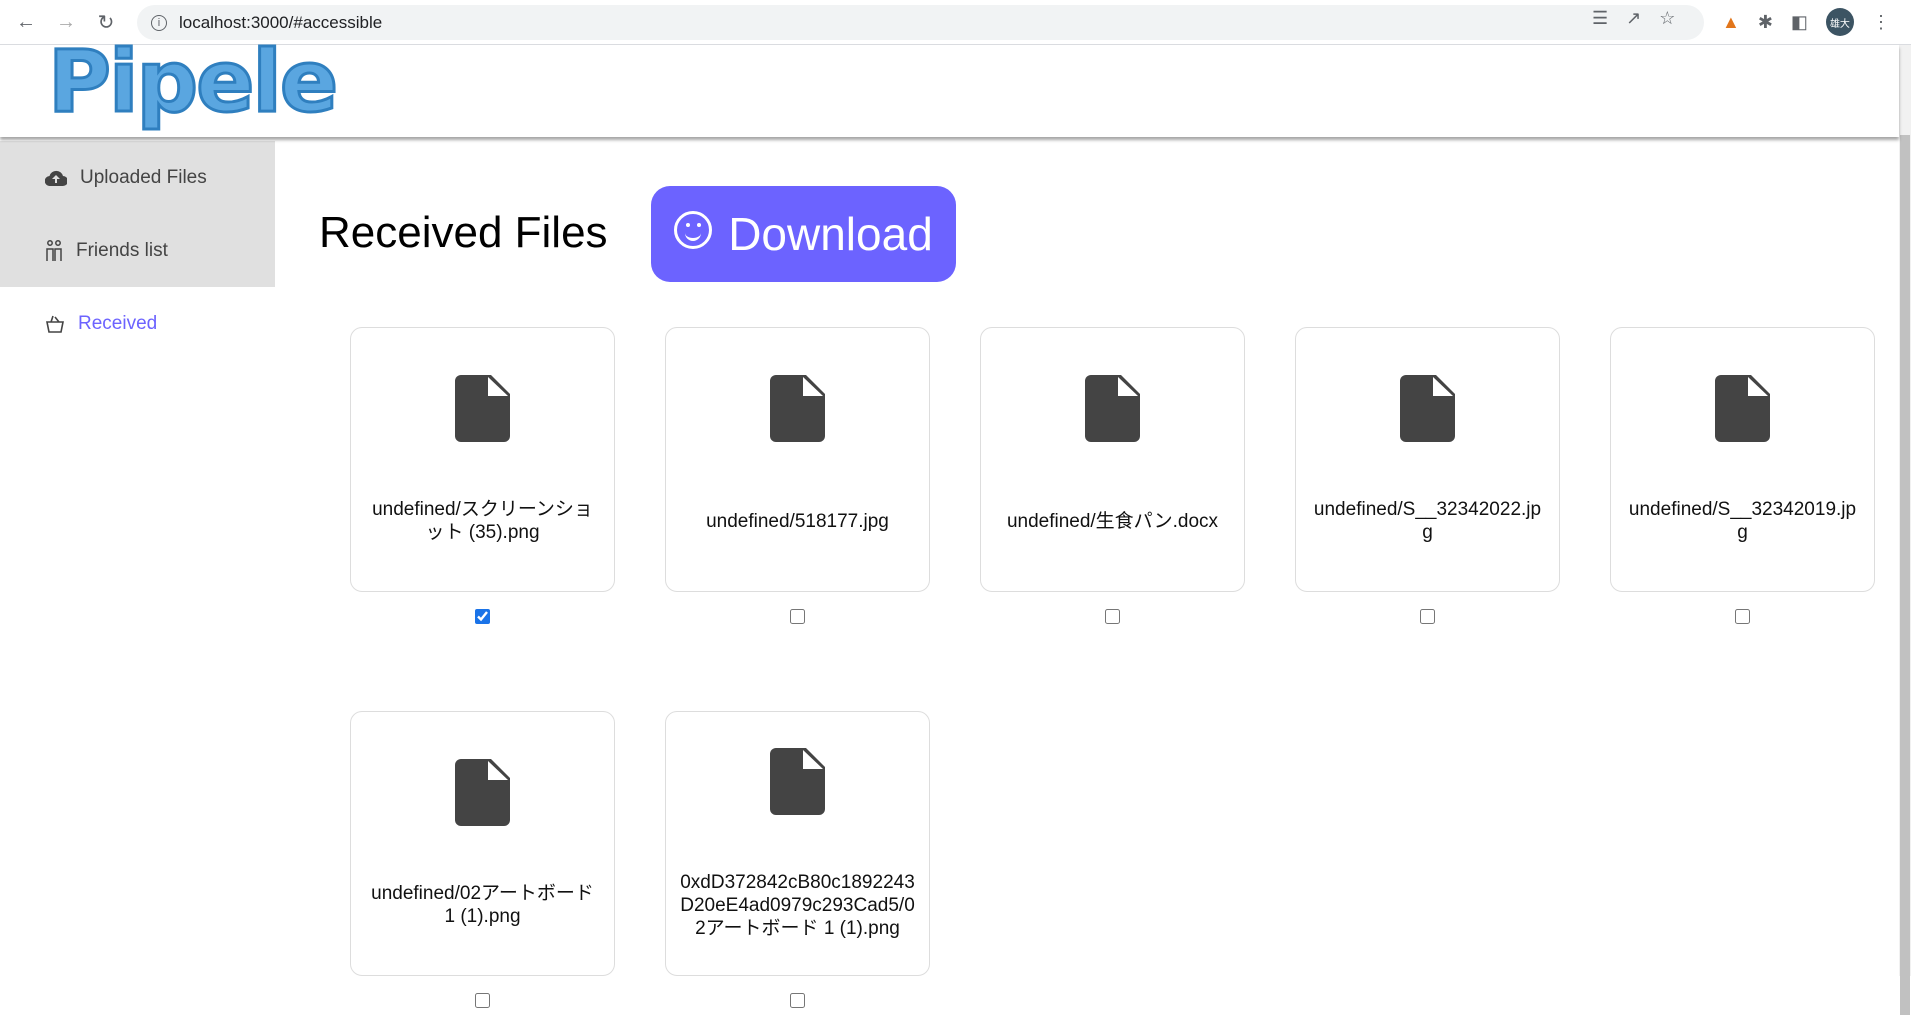 The width and height of the screenshot is (1911, 1015). I want to click on file-card: undefined/S__32342019.jpg, so click(1742, 459).